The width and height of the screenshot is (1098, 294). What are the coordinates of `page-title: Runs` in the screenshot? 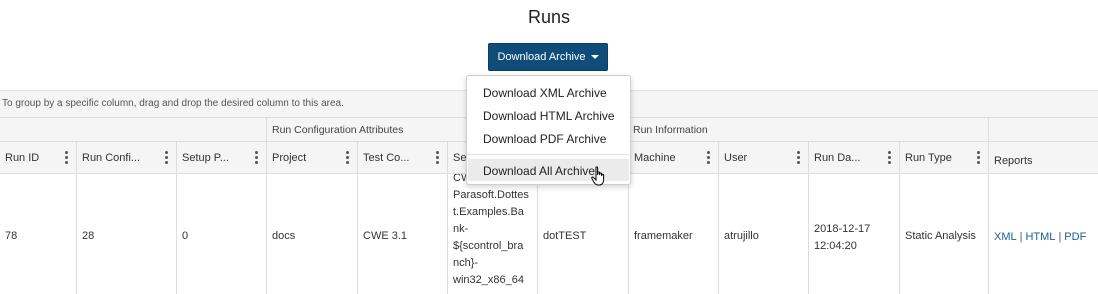 It's located at (549, 17).